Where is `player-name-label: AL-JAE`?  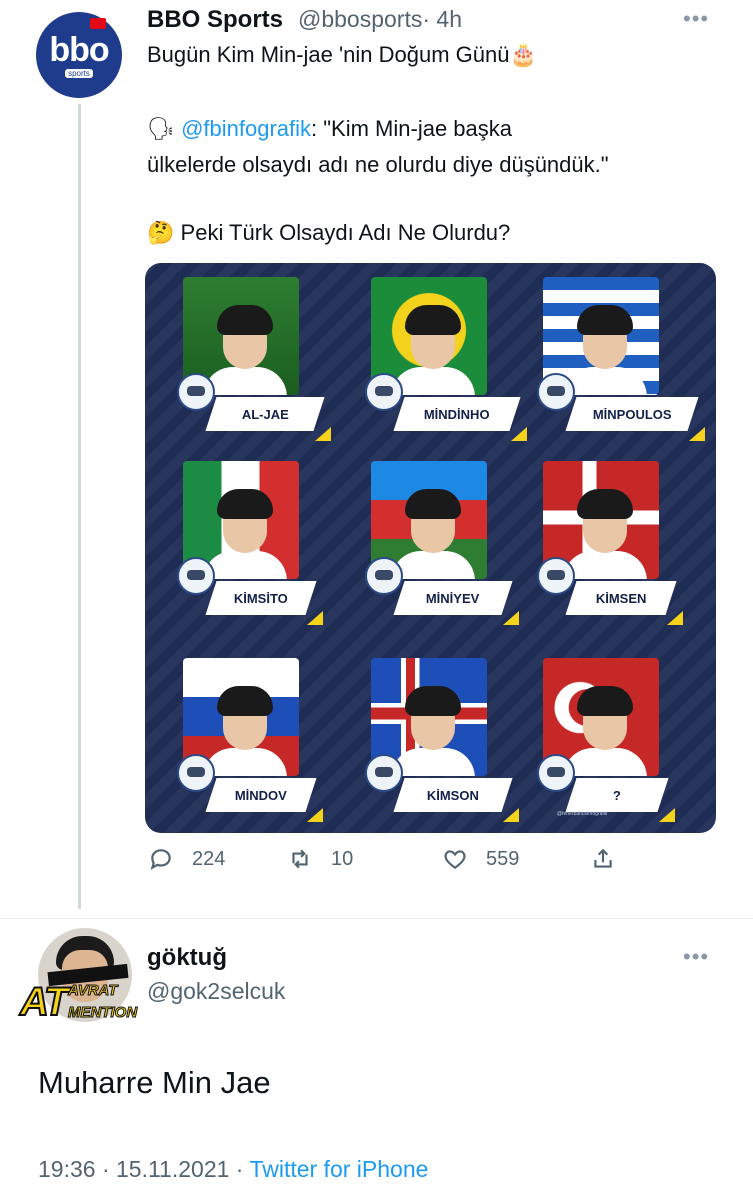
player-name-label: AL-JAE is located at coordinates (265, 414).